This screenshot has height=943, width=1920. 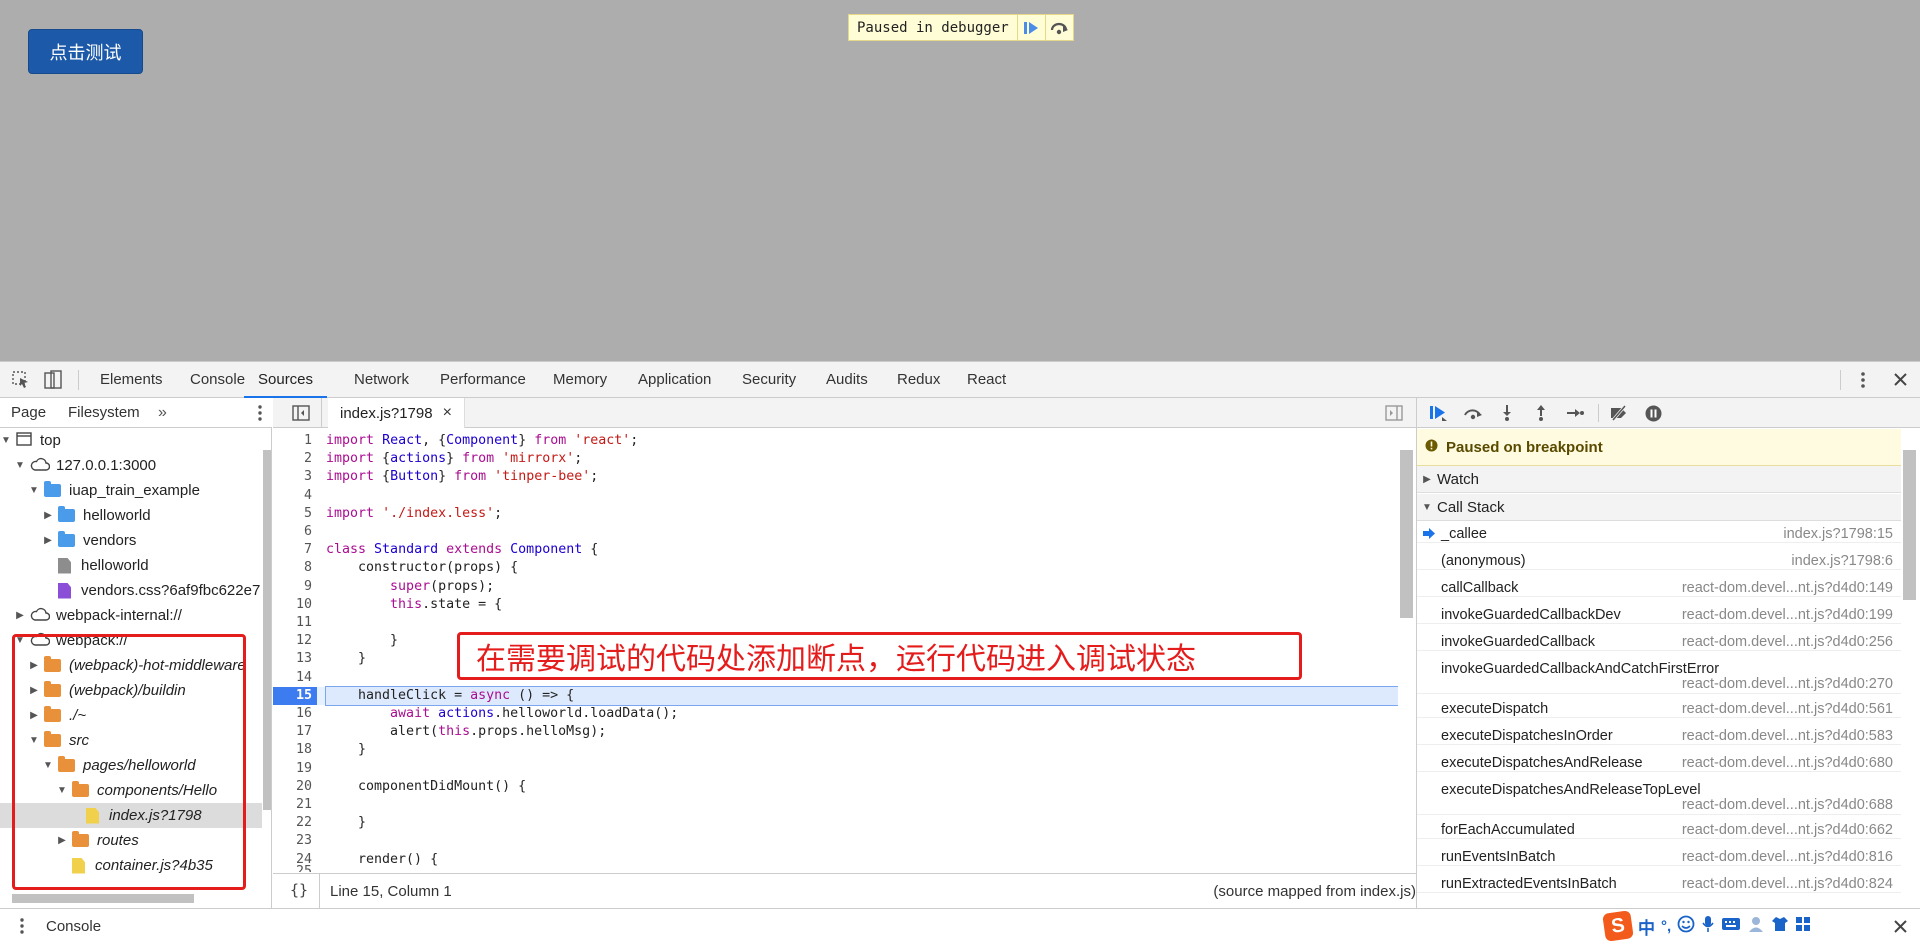 What do you see at coordinates (835, 769) in the screenshot?
I see `code-line: 19` at bounding box center [835, 769].